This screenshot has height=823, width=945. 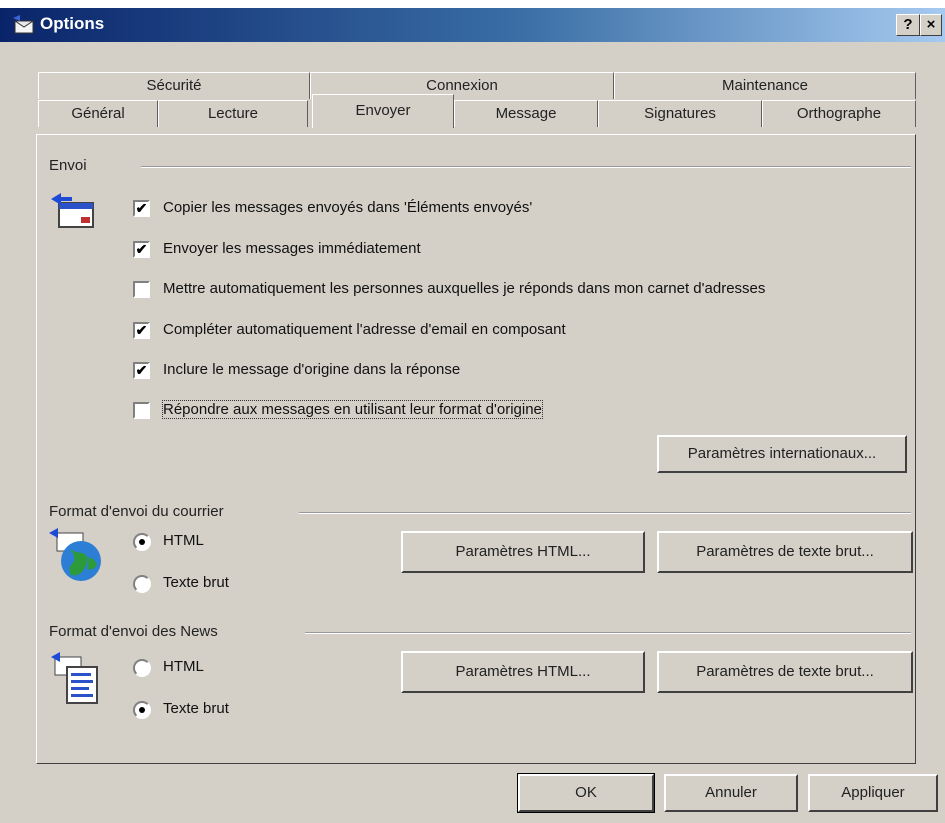 I want to click on tab-lecture: Lecture, so click(x=233, y=113).